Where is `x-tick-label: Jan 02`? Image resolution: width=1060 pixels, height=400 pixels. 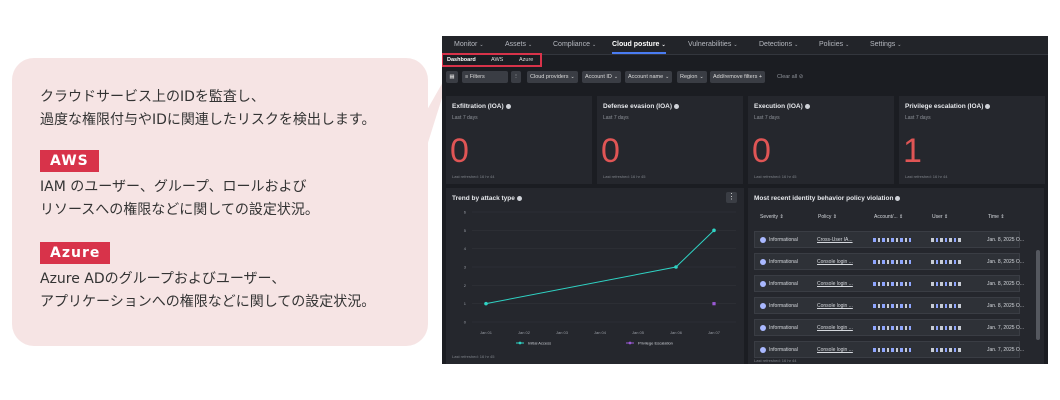
x-tick-label: Jan 02 is located at coordinates (524, 332).